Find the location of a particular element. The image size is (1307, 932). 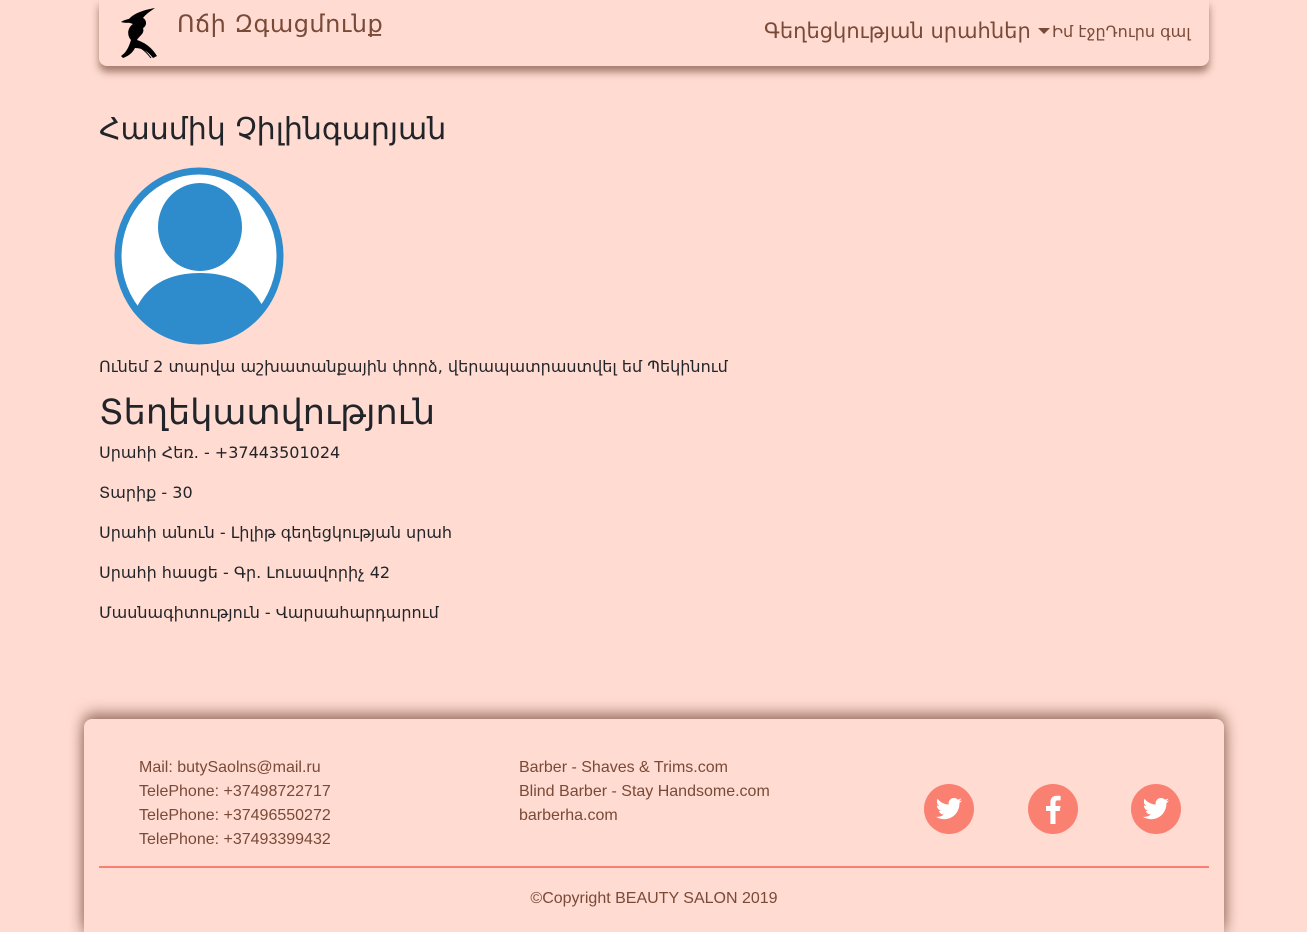

salons-dropdown: Գեղեցկության սրահներ is located at coordinates (907, 31).